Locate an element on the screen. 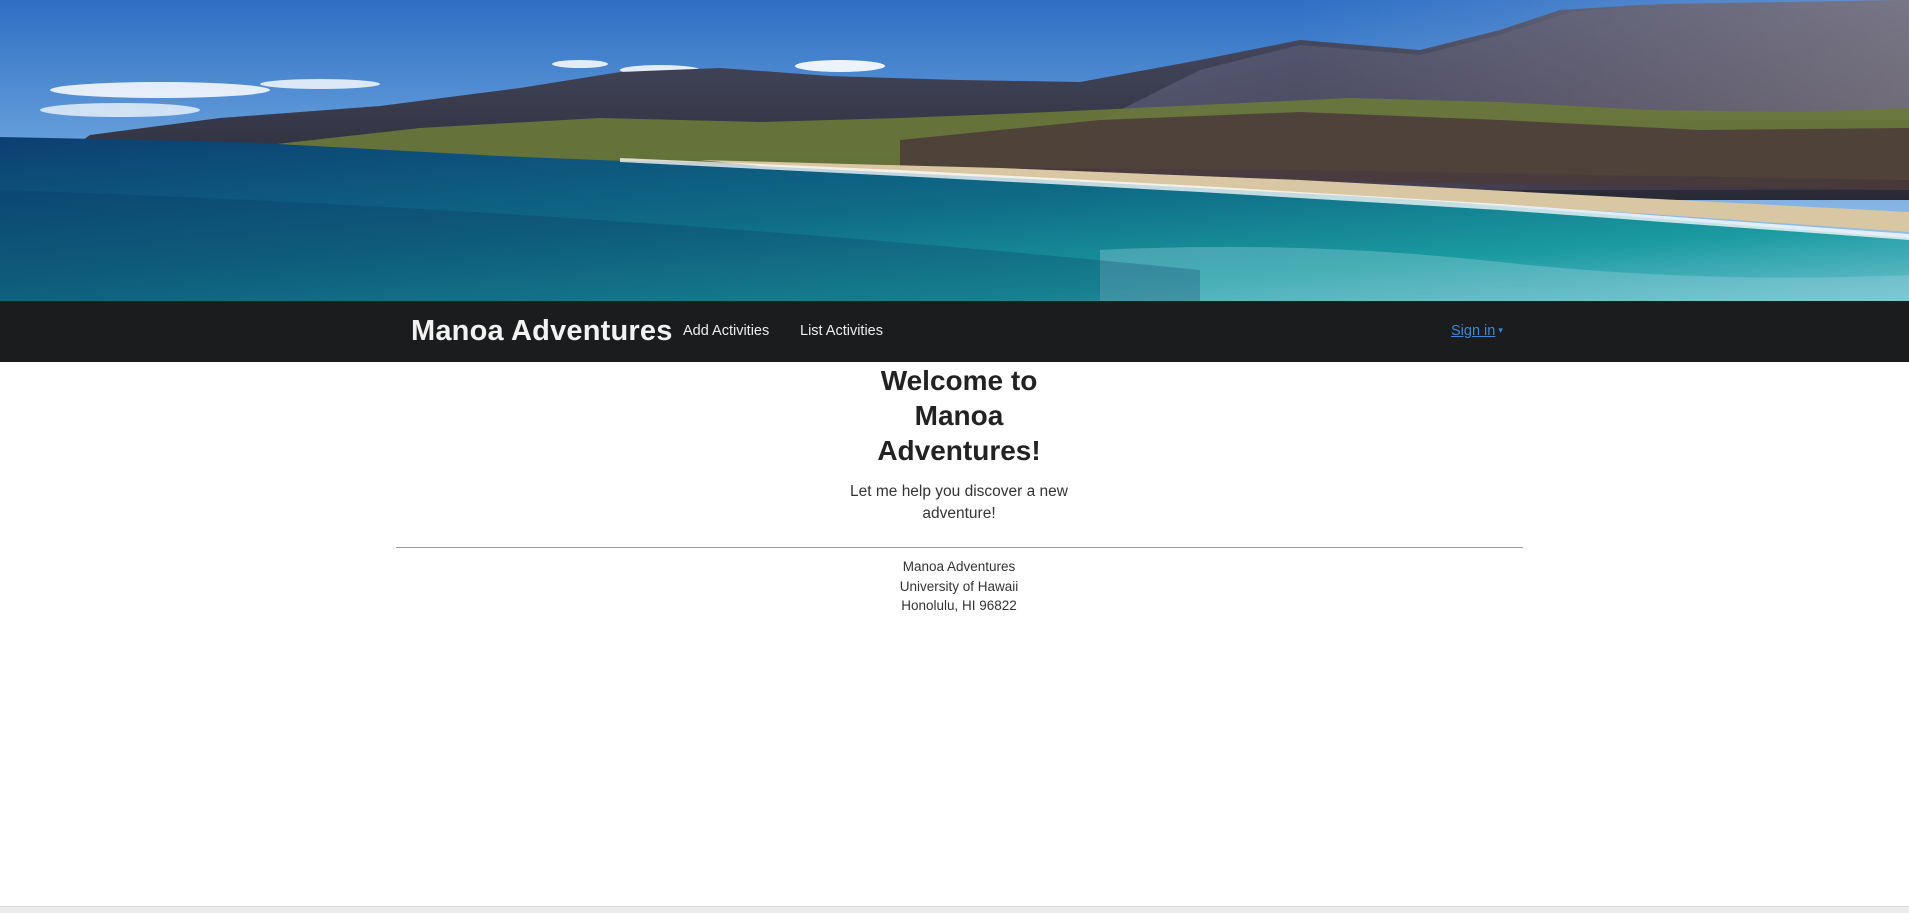 The width and height of the screenshot is (1909, 913). chevron-down-icon: ▾ is located at coordinates (1500, 330).